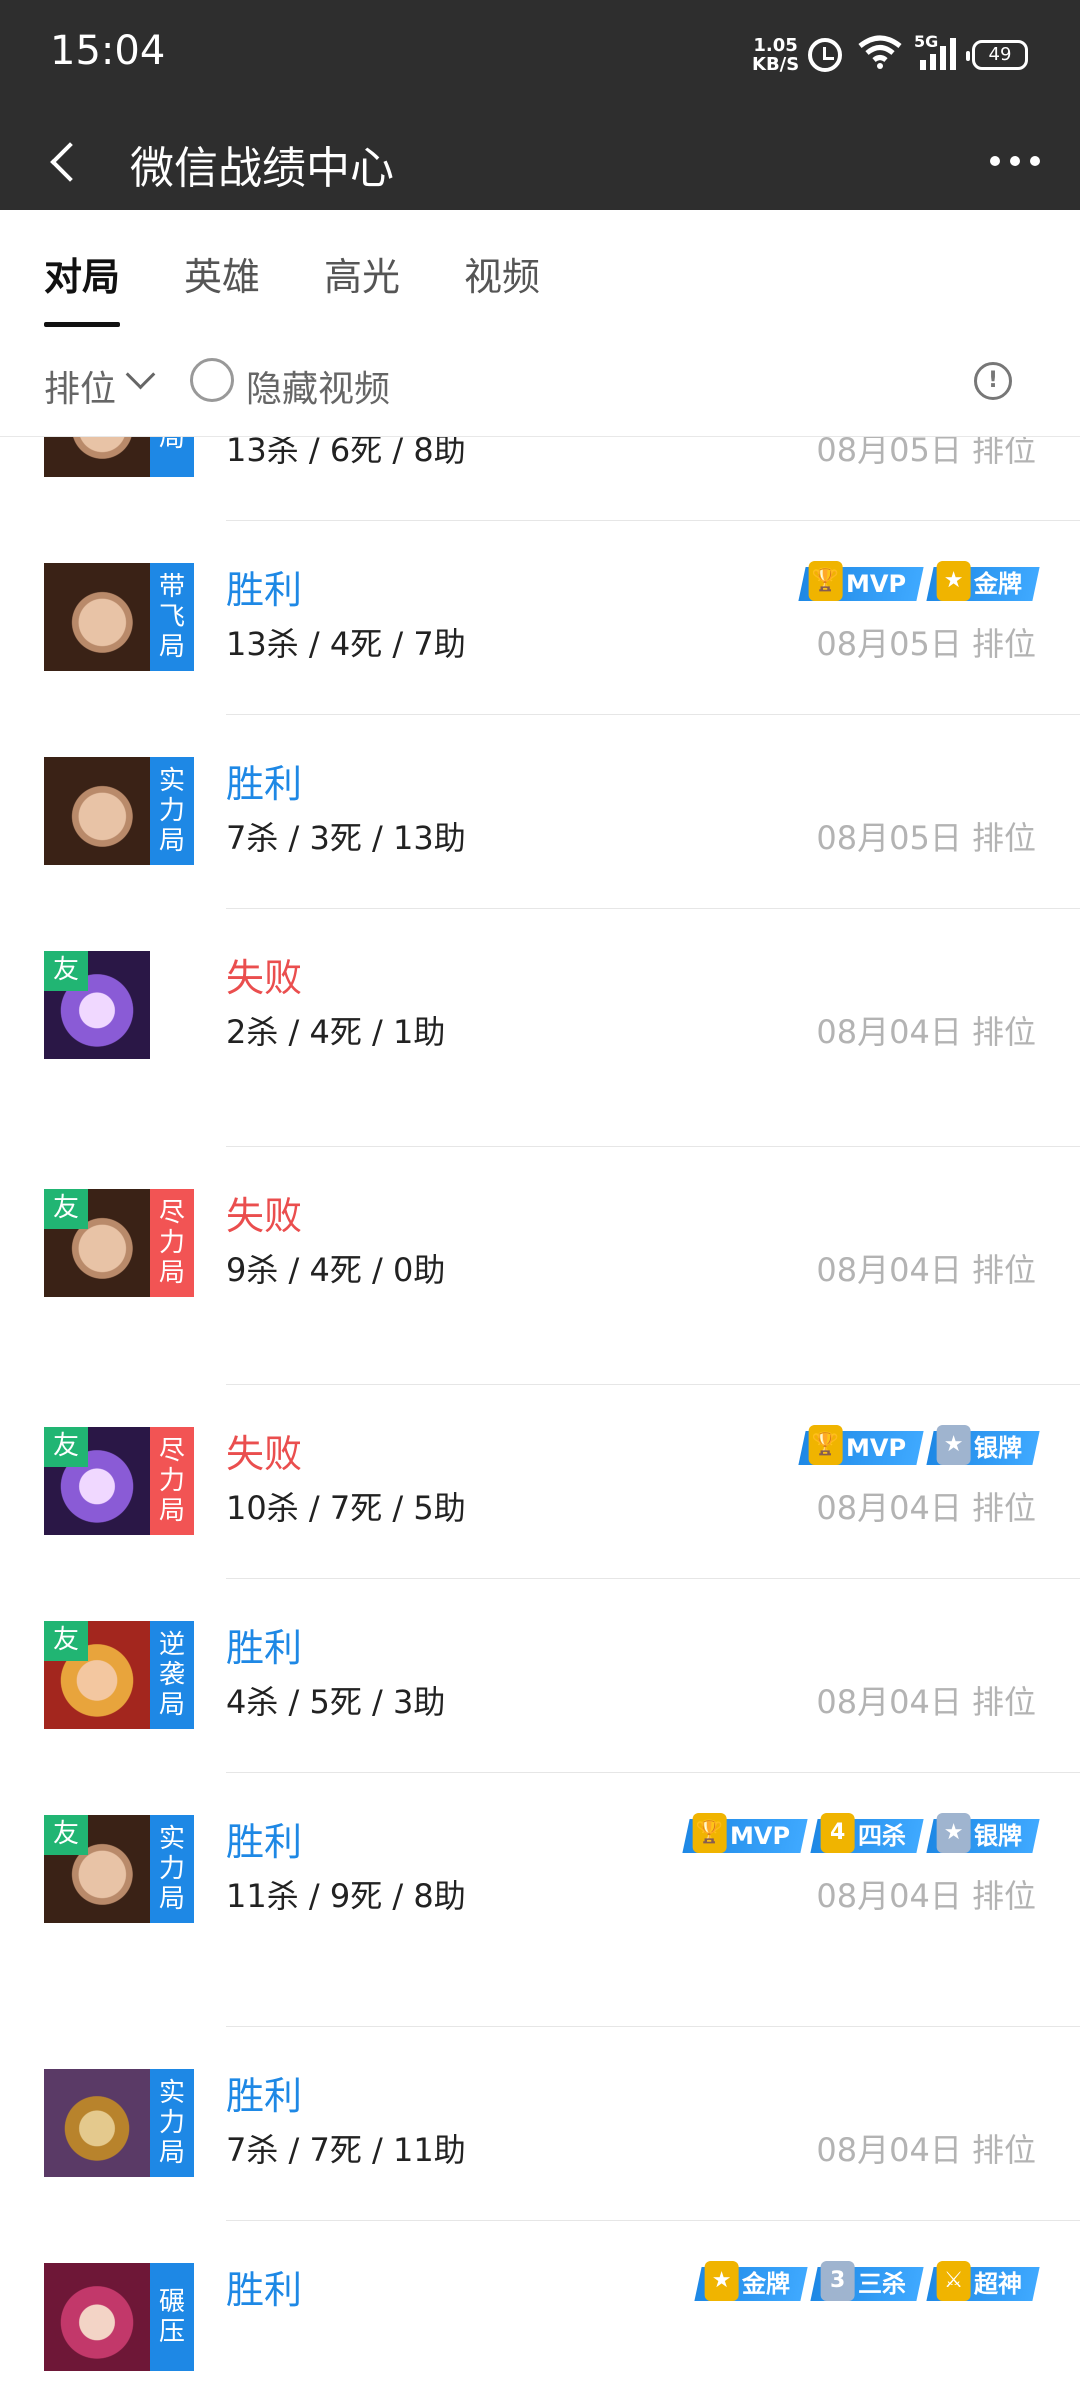  I want to click on match-type-char: 袭, so click(171, 1675).